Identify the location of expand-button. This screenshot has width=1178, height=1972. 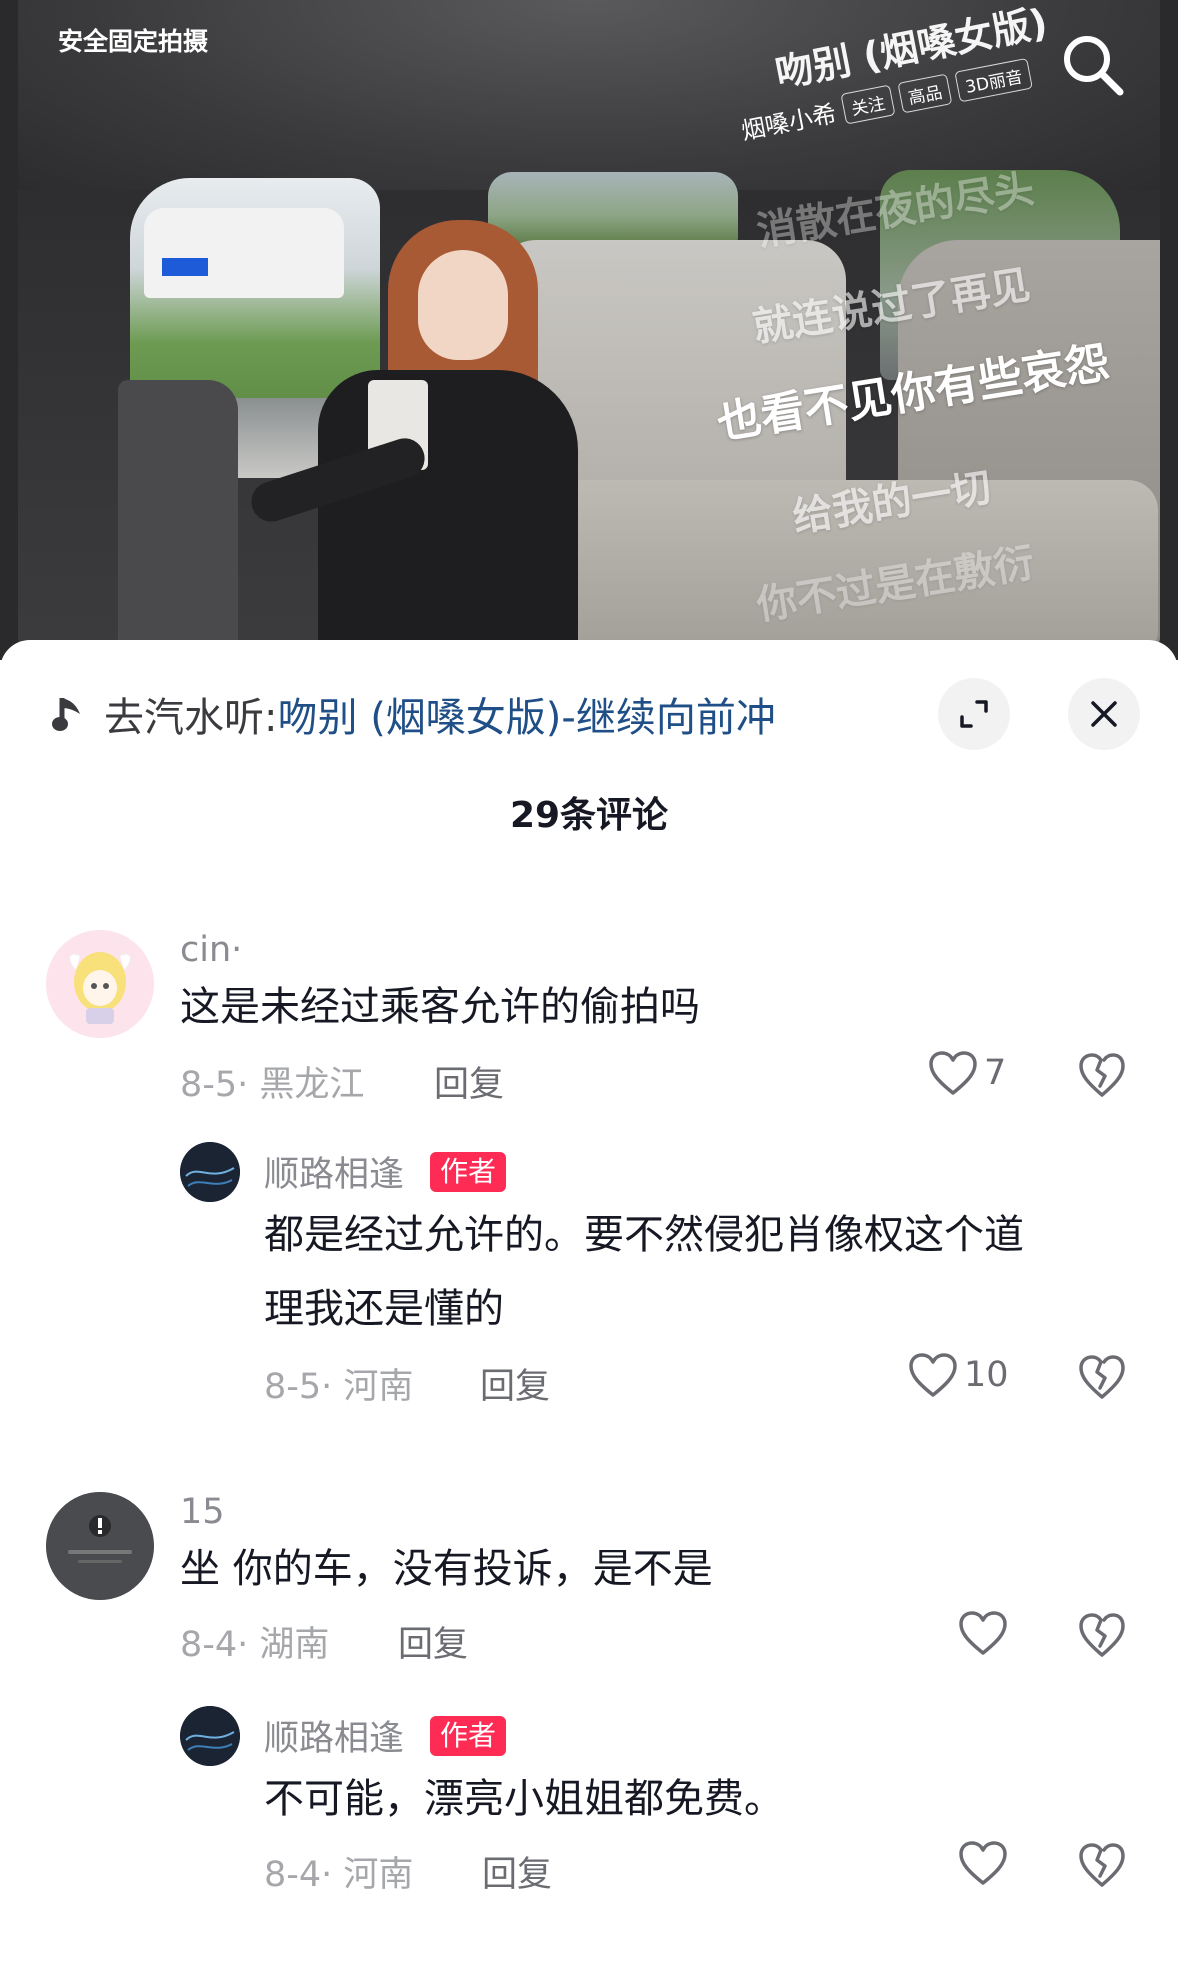
(974, 714).